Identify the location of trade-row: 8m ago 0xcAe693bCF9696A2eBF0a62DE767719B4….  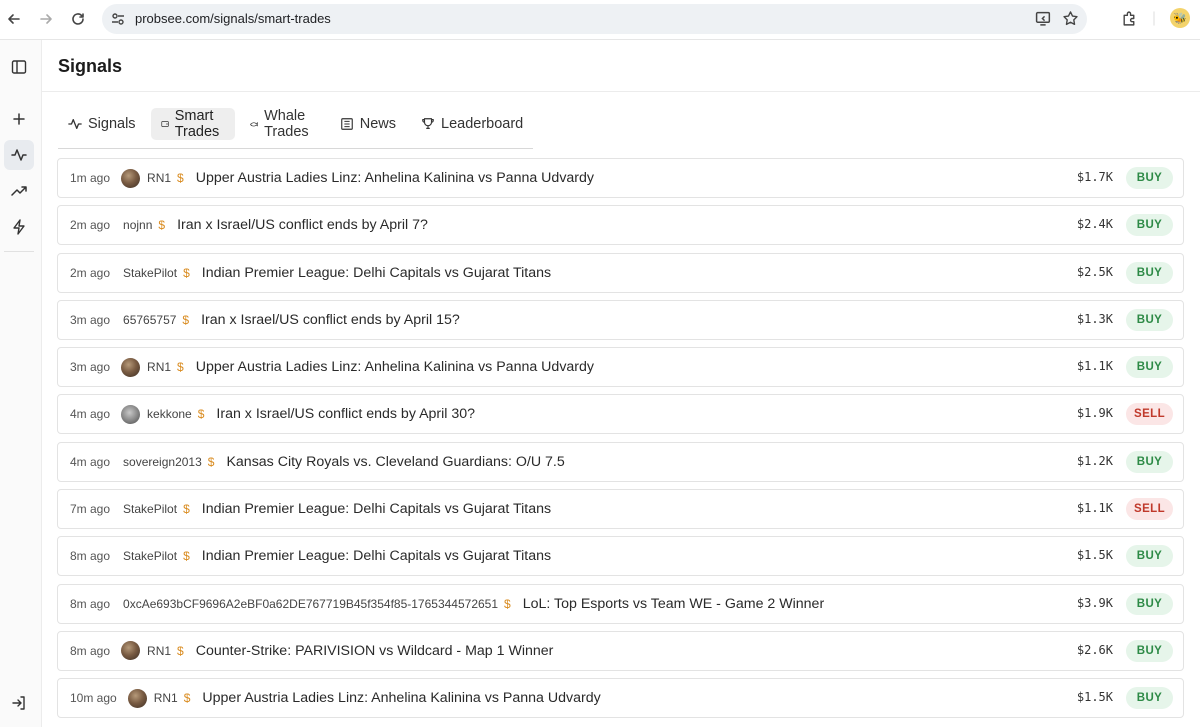
(620, 603).